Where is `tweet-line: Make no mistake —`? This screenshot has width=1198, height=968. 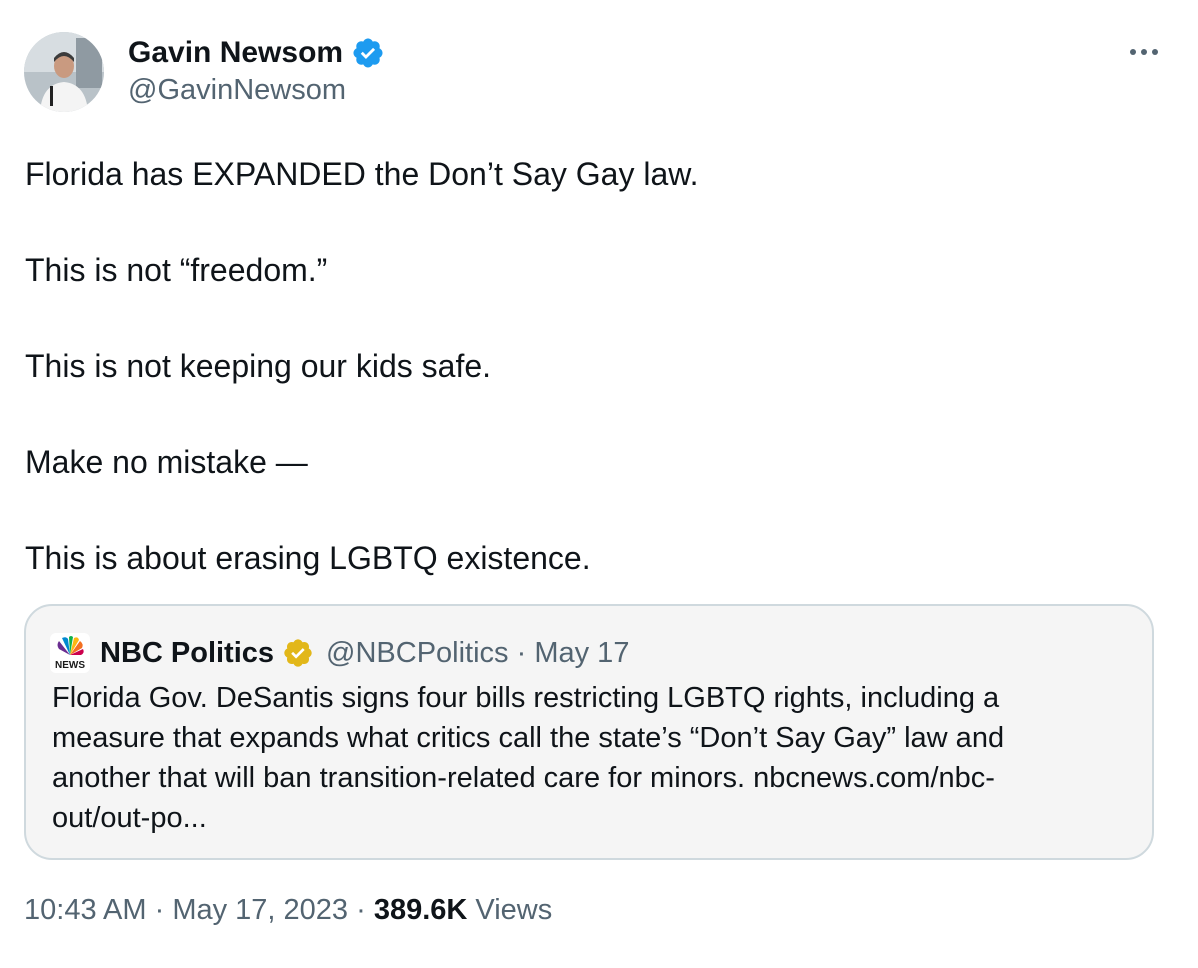 tweet-line: Make no mistake — is located at coordinates (166, 462).